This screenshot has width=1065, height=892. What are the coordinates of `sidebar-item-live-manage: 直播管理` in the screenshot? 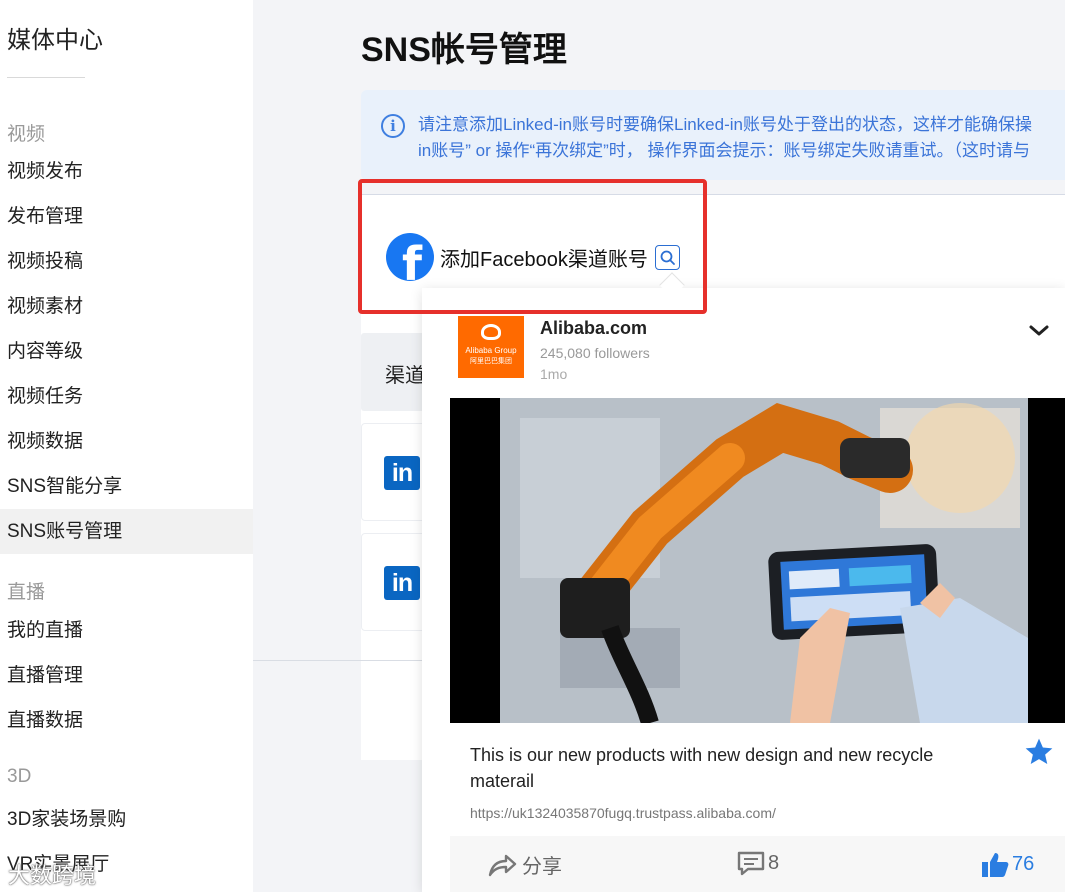 It's located at (126, 675).